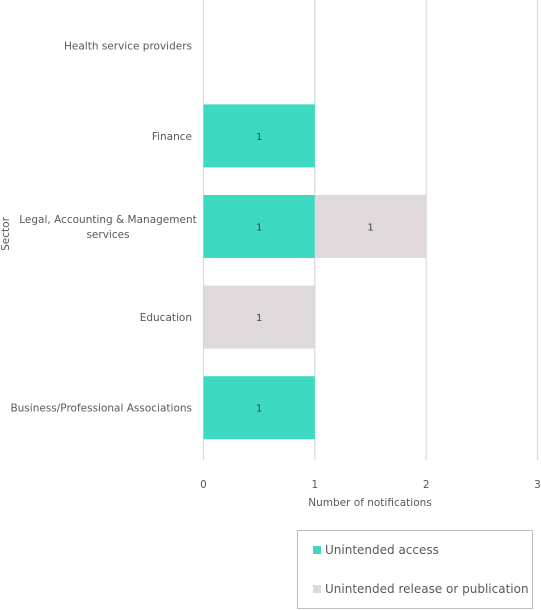  Describe the element at coordinates (382, 550) in the screenshot. I see `legend-label: Unintended access` at that location.